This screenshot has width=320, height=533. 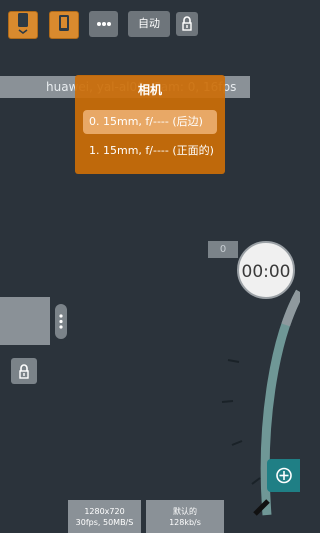 I want to click on plus-circle-icon, so click(x=284, y=475).